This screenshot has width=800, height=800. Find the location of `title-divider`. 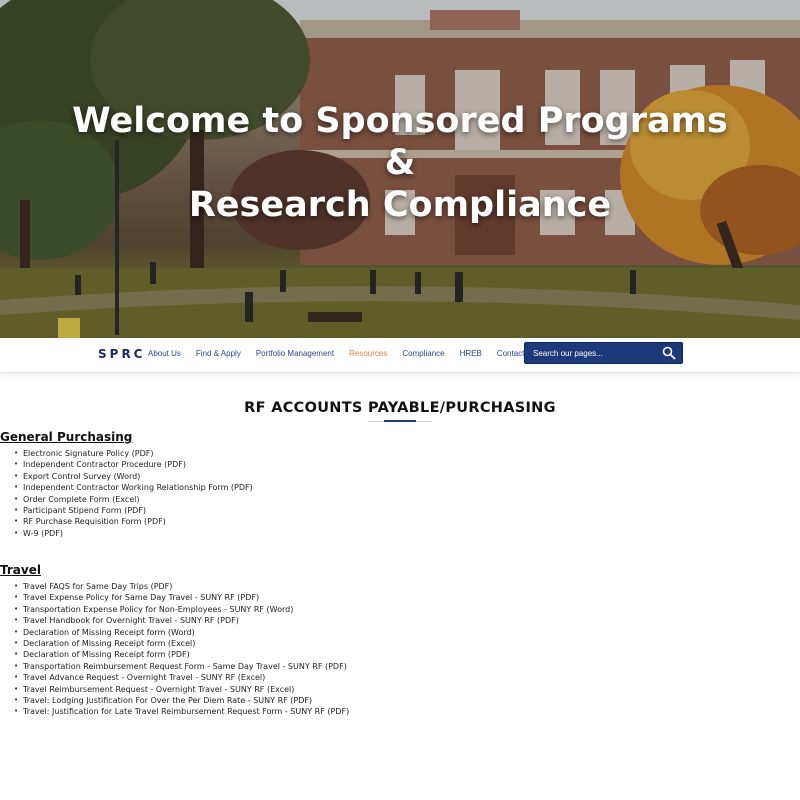

title-divider is located at coordinates (400, 421).